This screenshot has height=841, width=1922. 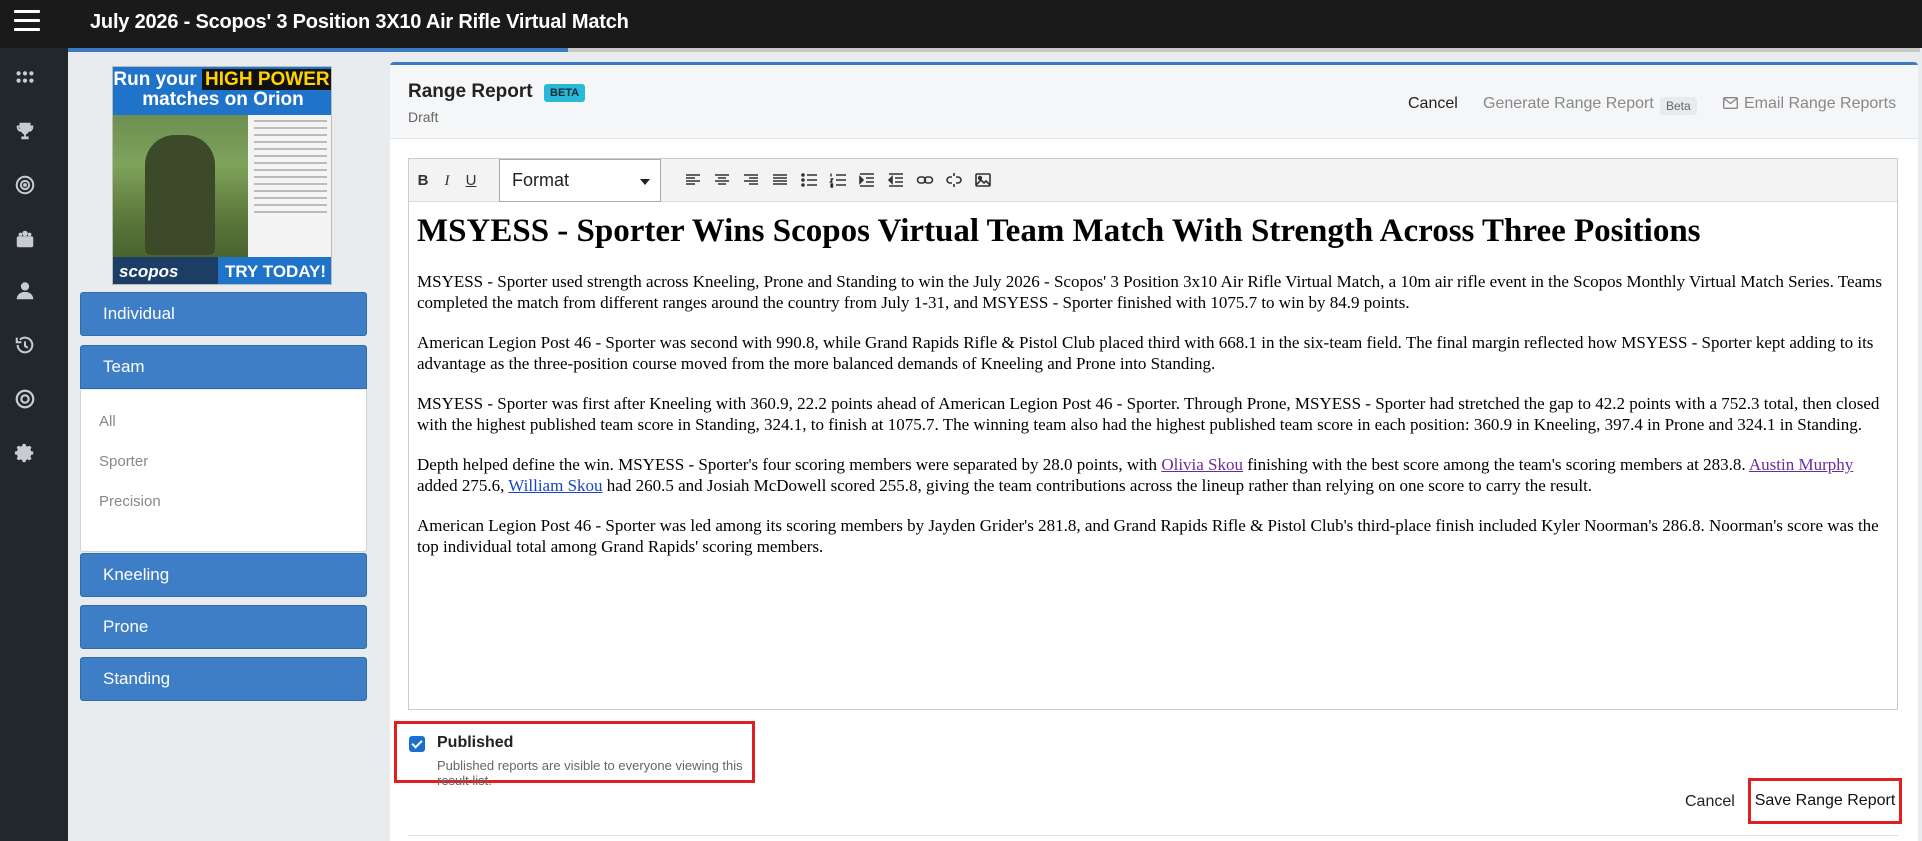 I want to click on menu-icon, so click(x=27, y=22).